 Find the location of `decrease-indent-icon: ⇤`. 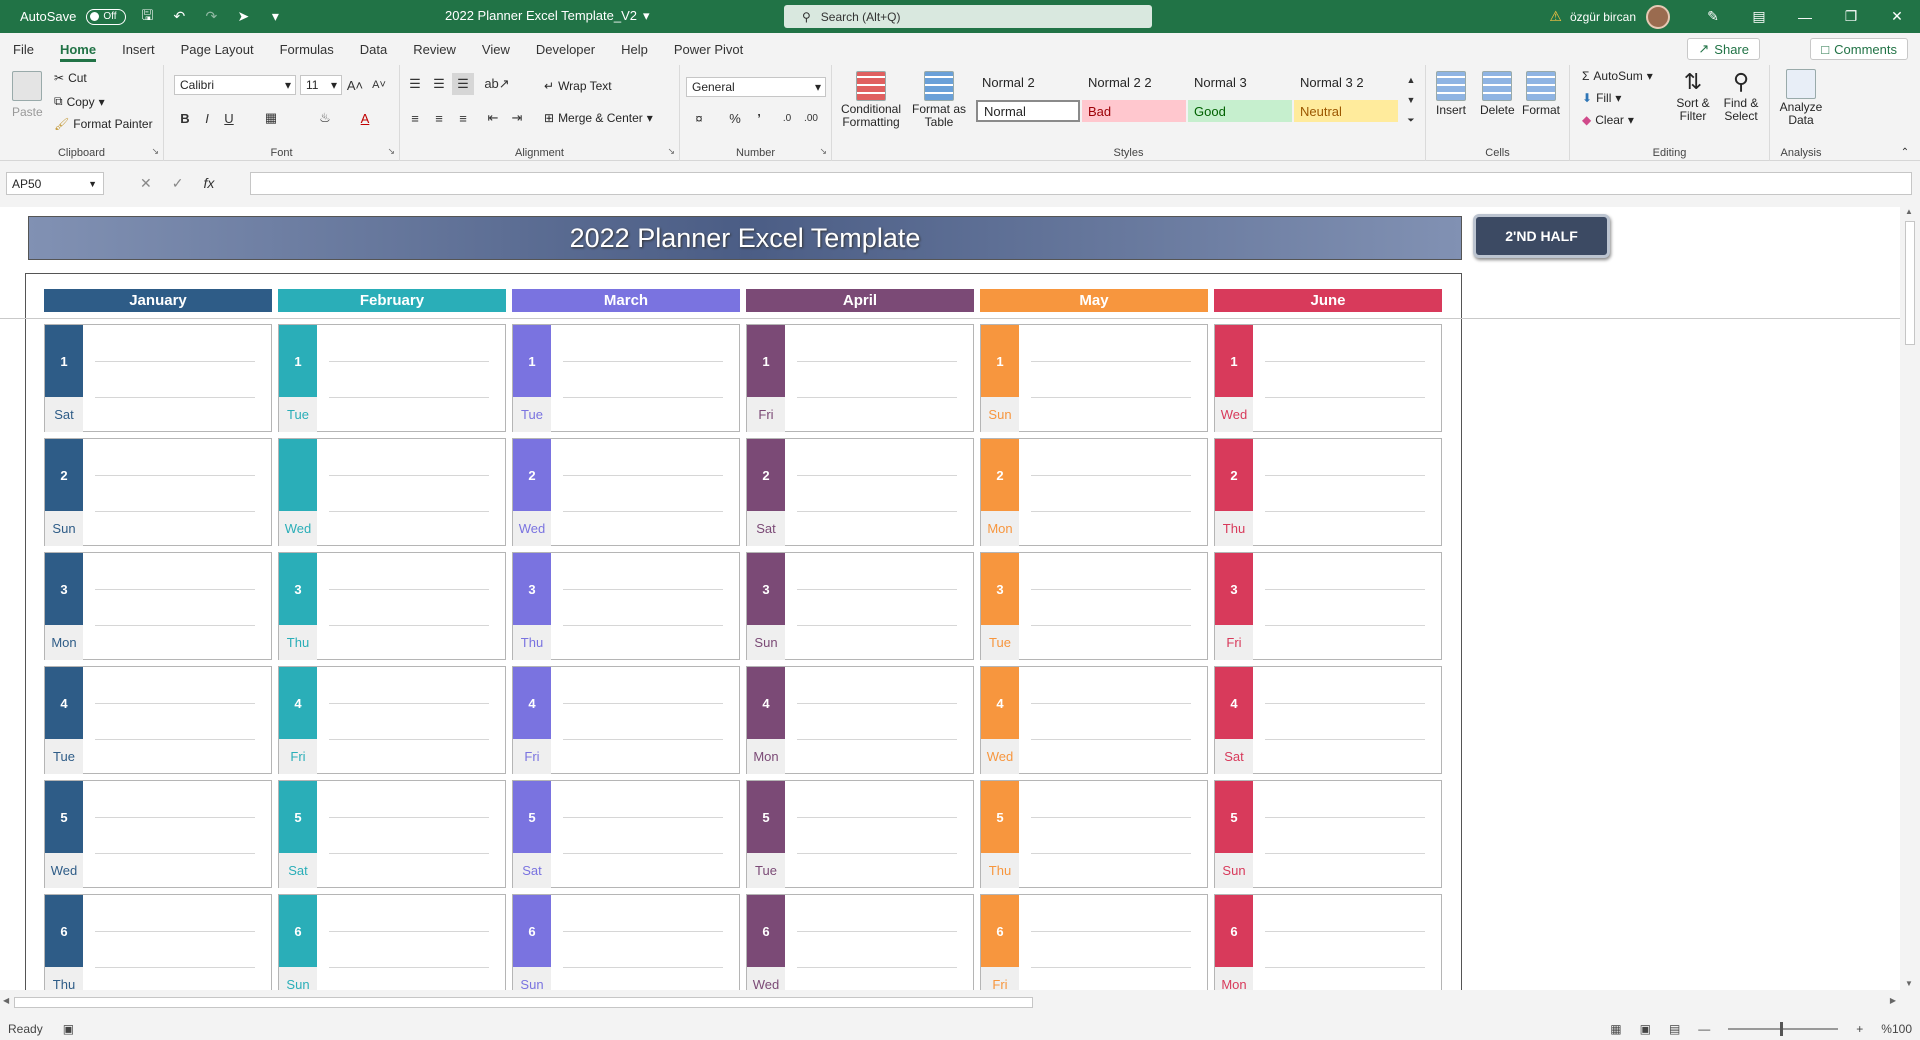

decrease-indent-icon: ⇤ is located at coordinates (493, 118).